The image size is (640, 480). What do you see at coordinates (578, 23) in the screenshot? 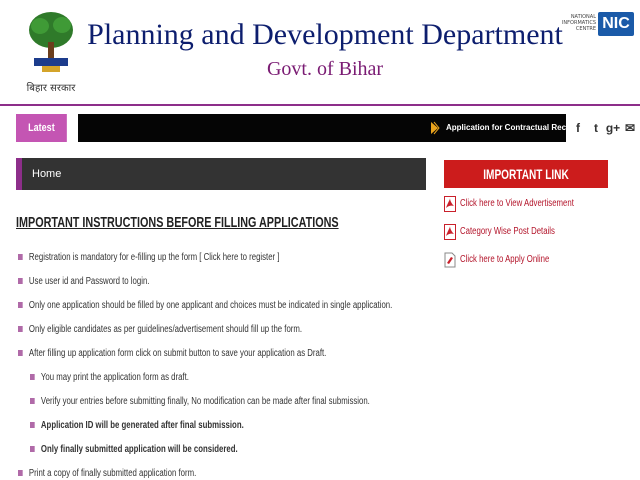
I see `nic-logo-text: NATIONAL INFORMATICS CENTRE` at bounding box center [578, 23].